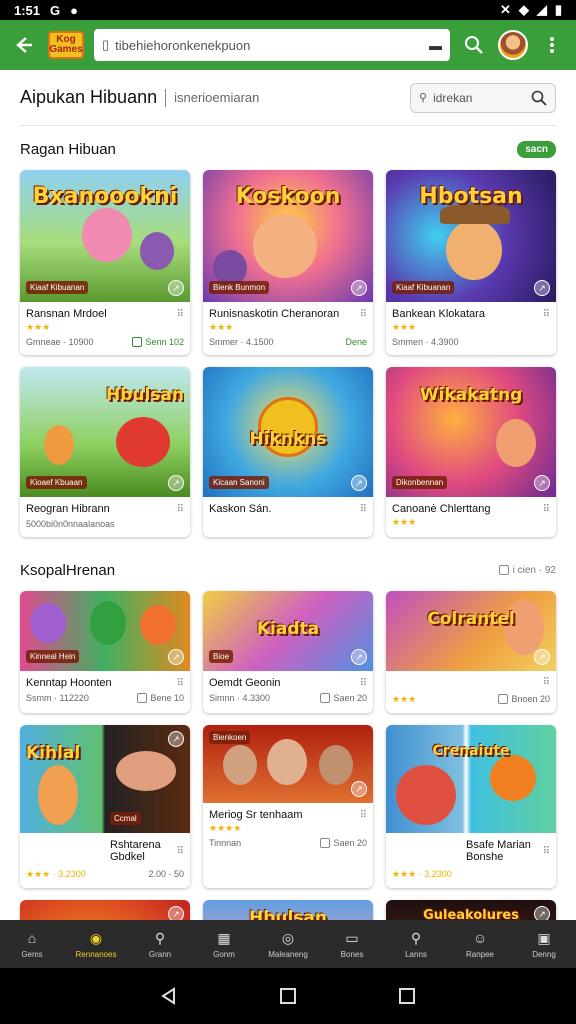 The height and width of the screenshot is (1024, 576). What do you see at coordinates (160, 944) in the screenshot?
I see `nav-item-search: ⚲ Grann` at bounding box center [160, 944].